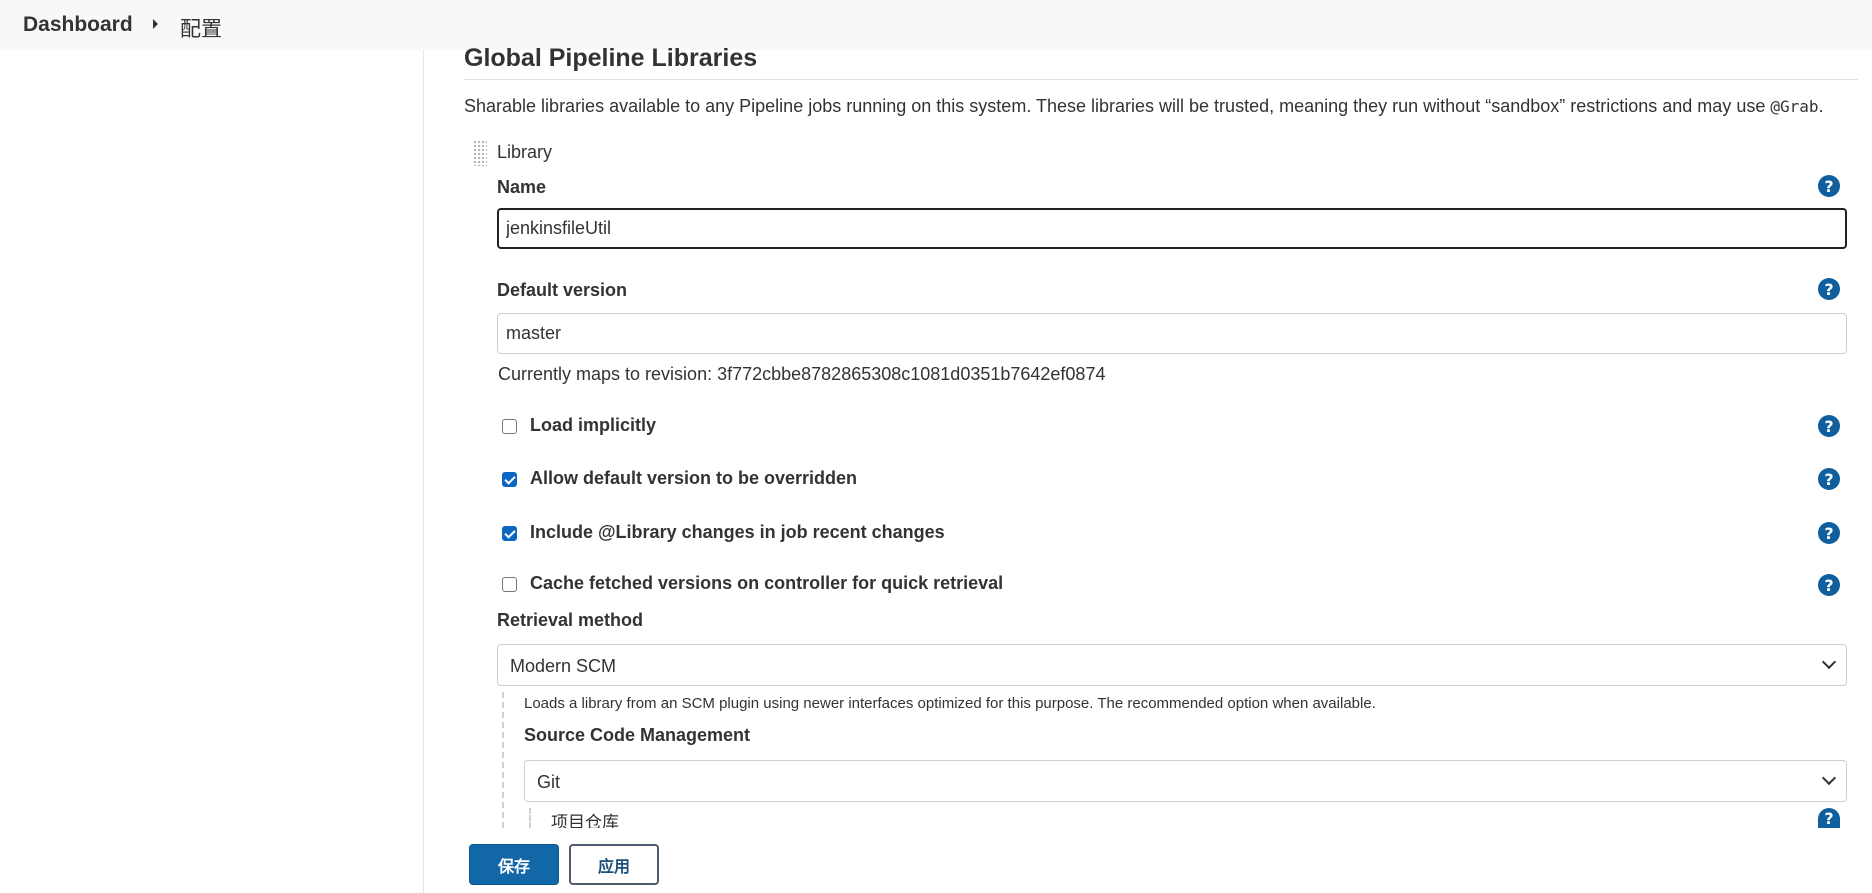 The image size is (1872, 893). What do you see at coordinates (593, 425) in the screenshot?
I see `option-label: Load implicitly` at bounding box center [593, 425].